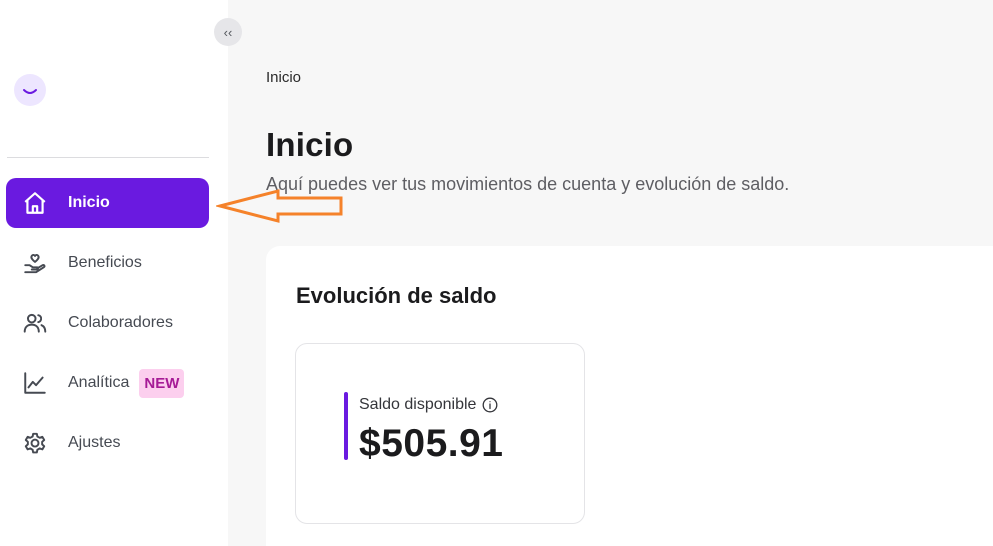 This screenshot has height=546, width=993. I want to click on users-icon, so click(35, 323).